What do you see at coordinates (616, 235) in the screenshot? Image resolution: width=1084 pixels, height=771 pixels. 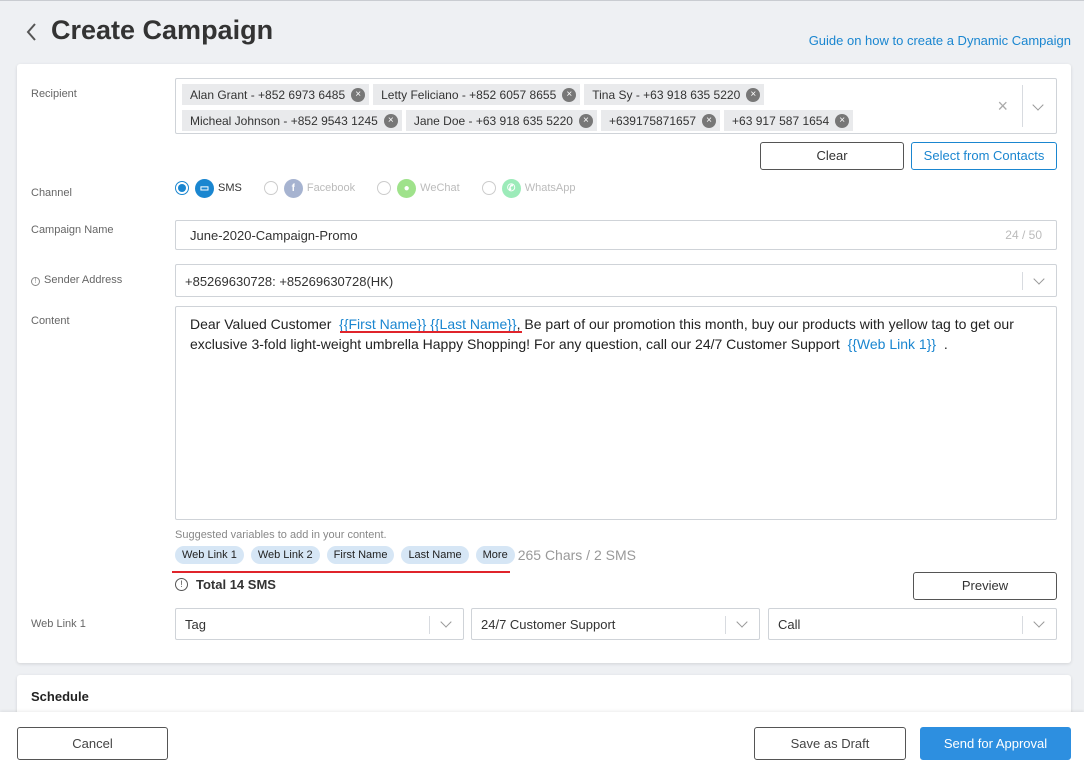 I see `campaign-name-input: June-2020-Campaign-Promo 24 / 50` at bounding box center [616, 235].